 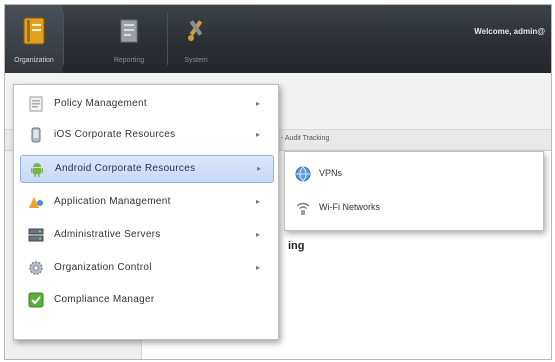 What do you see at coordinates (129, 33) in the screenshot?
I see `reporting-document-icon` at bounding box center [129, 33].